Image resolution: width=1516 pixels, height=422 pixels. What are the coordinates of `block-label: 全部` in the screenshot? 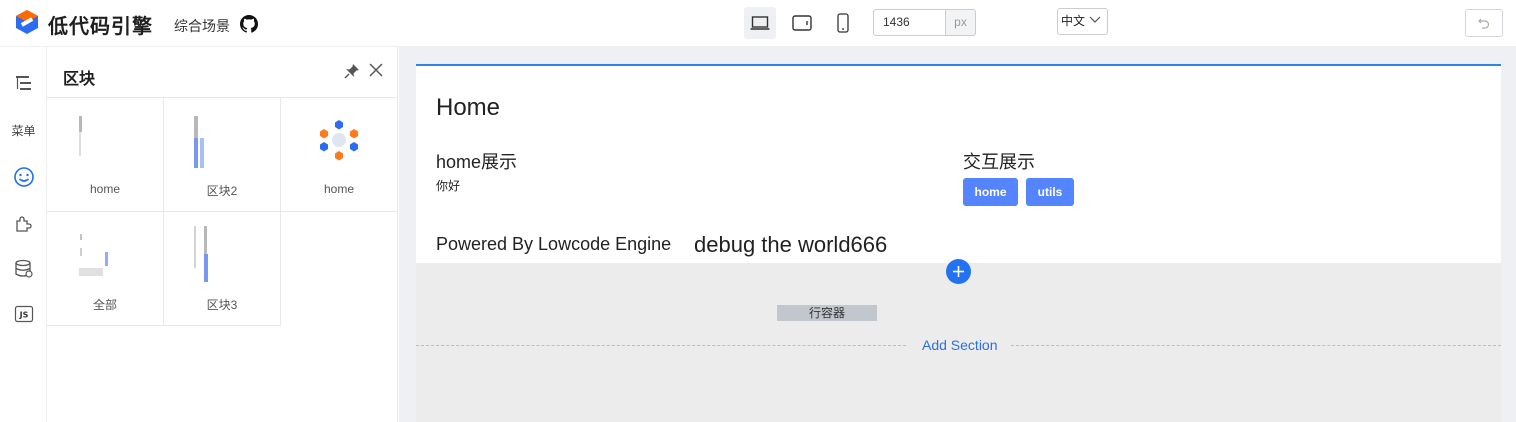 It's located at (104, 305).